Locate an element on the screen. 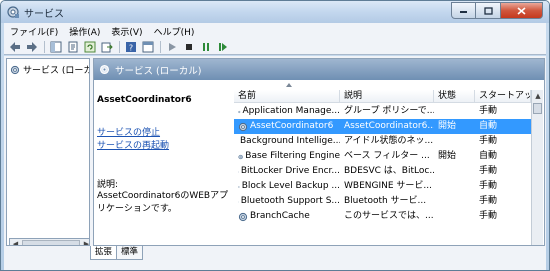 The image size is (550, 271). status-bar is located at coordinates (275, 260).